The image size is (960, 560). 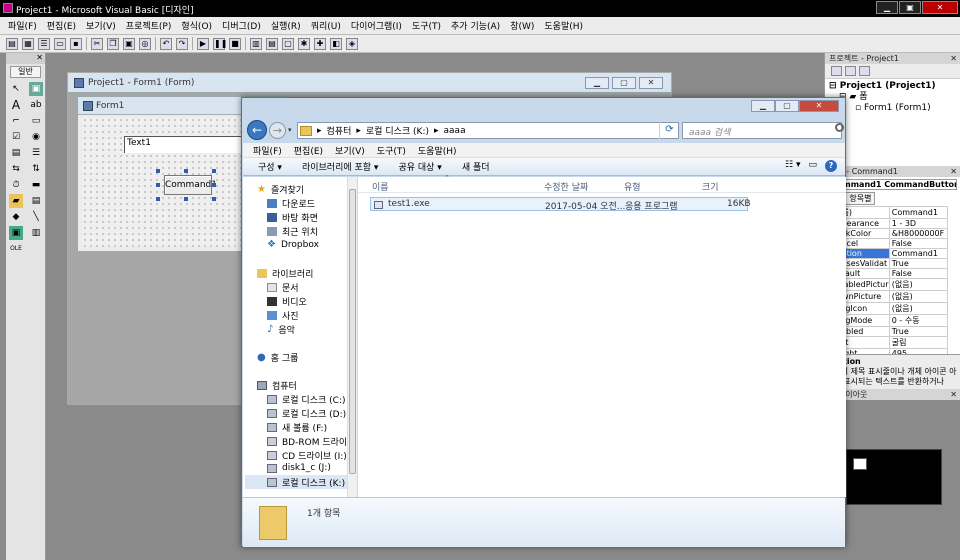 I want to click on breadcrumb-computer: 컴퓨터, so click(x=339, y=130).